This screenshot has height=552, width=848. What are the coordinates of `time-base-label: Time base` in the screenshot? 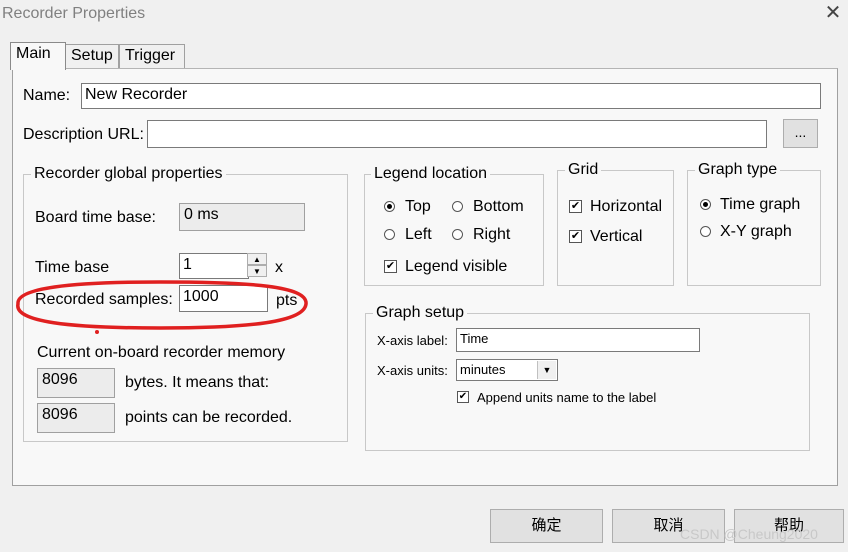 It's located at (72, 267).